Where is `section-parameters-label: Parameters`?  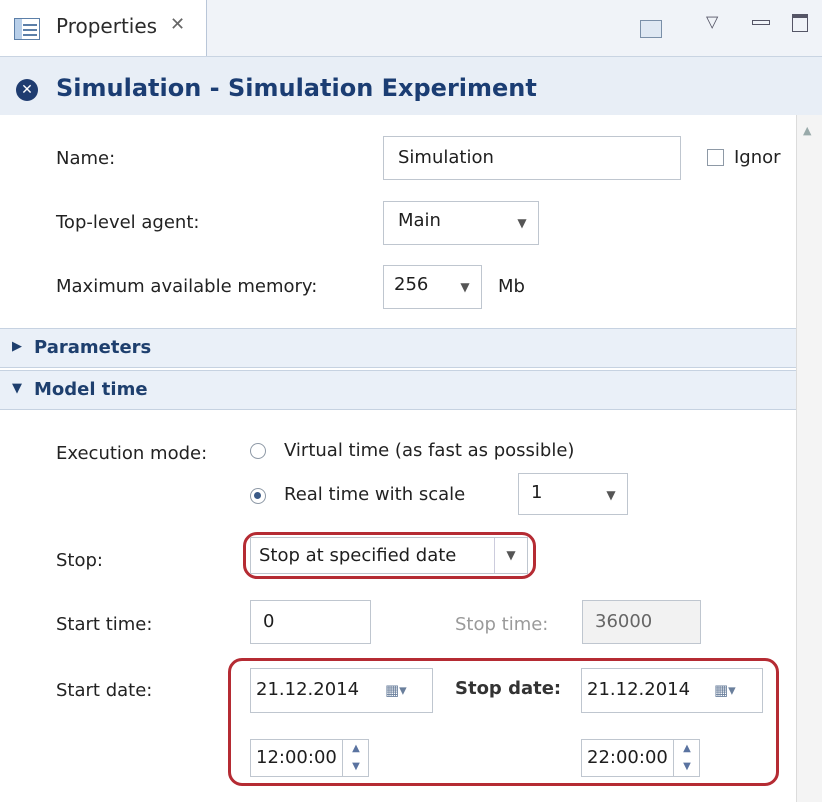
section-parameters-label: Parameters is located at coordinates (93, 347).